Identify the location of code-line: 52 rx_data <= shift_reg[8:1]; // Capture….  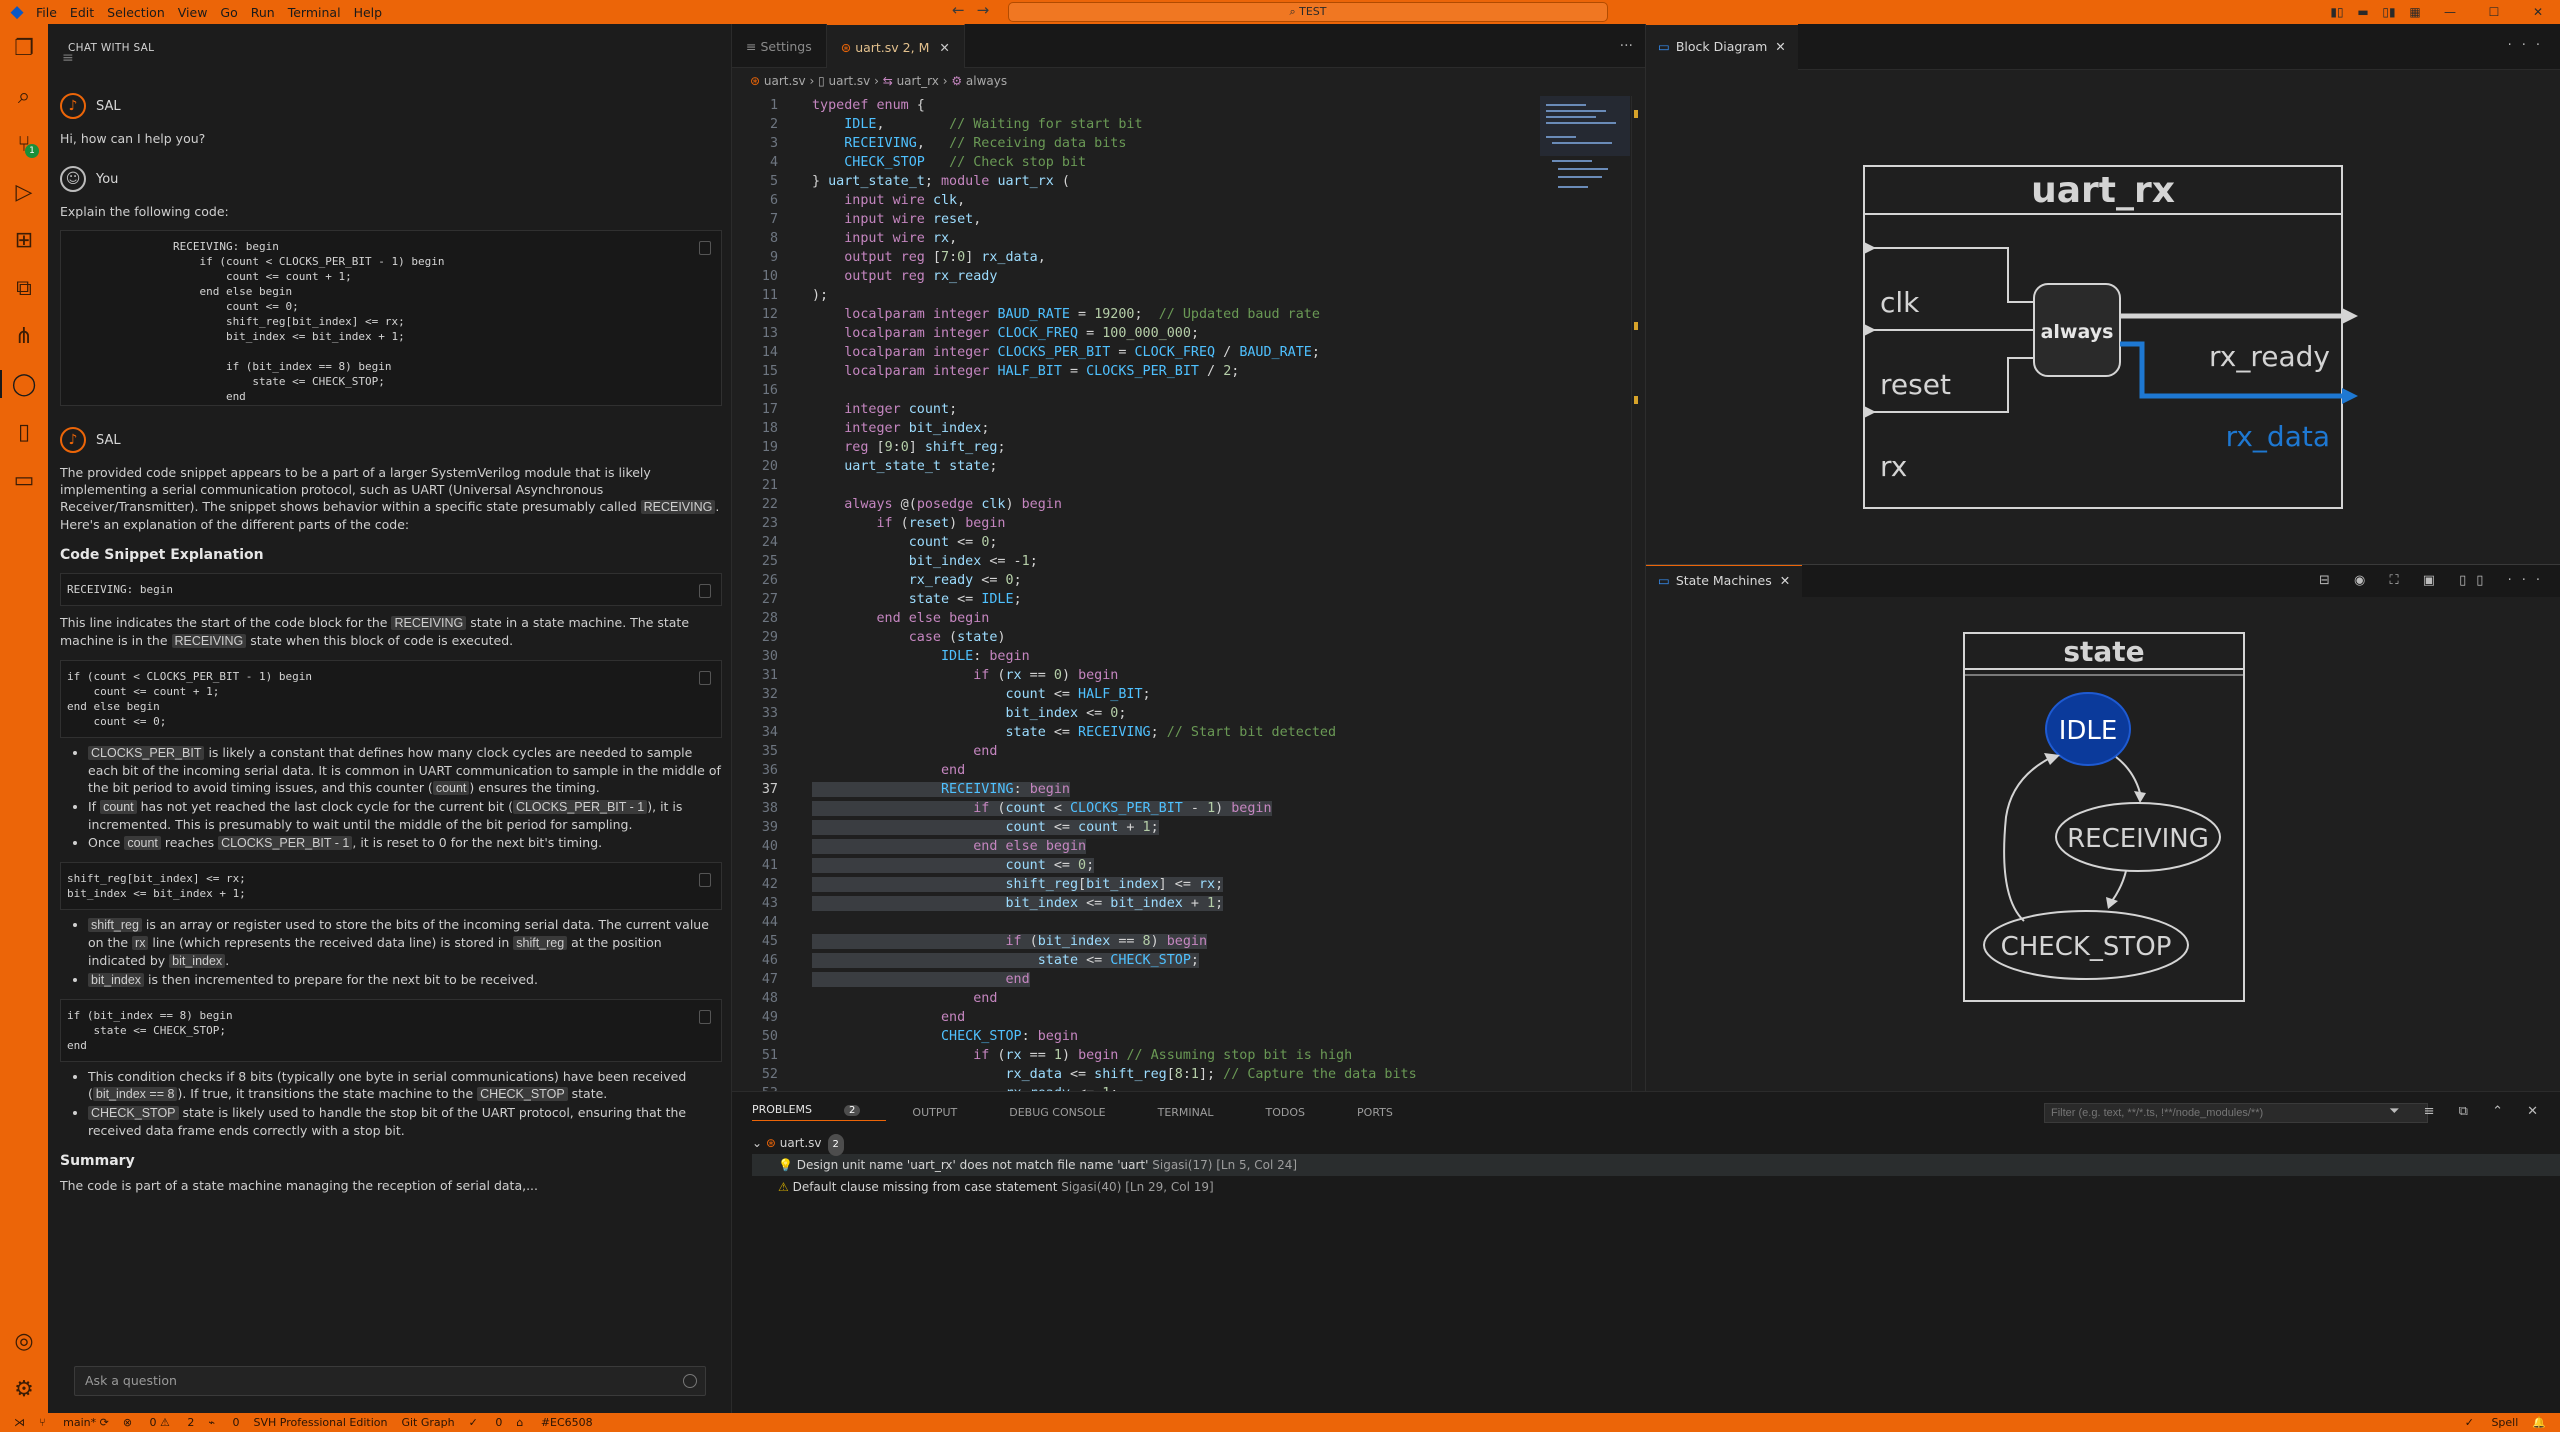
(1142, 1074).